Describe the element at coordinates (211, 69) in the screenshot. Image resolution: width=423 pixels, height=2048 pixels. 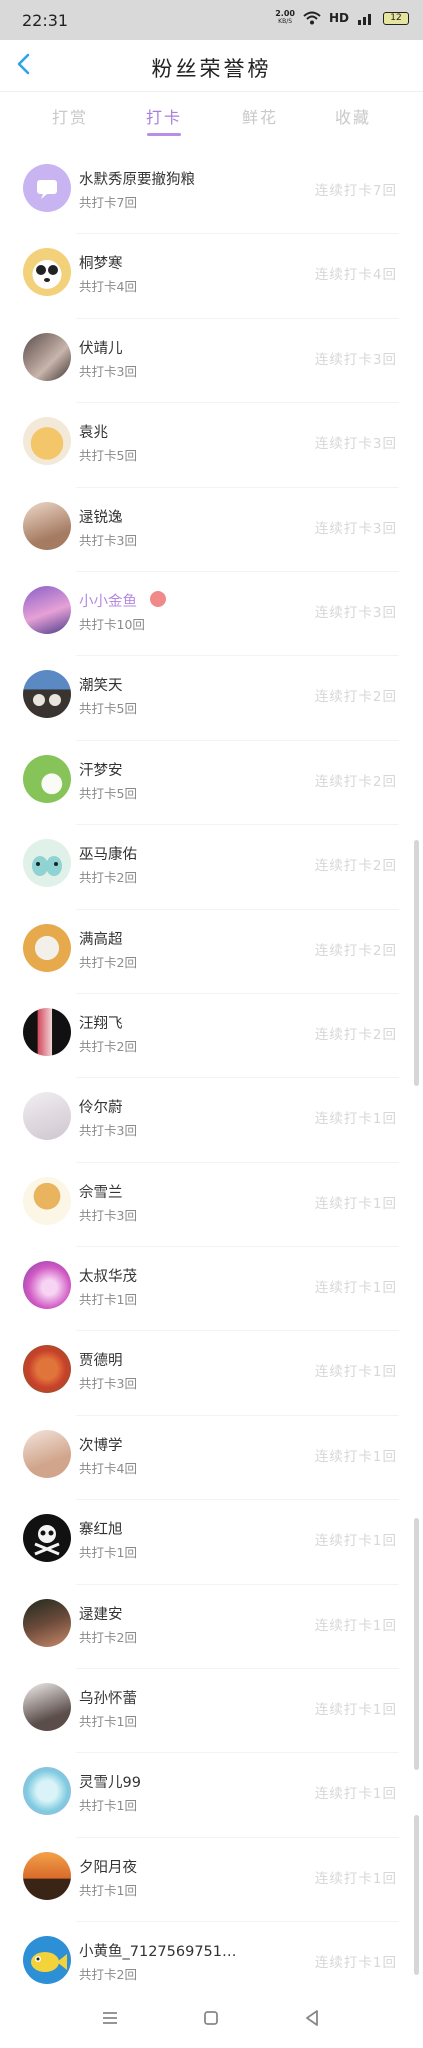
I see `page-title: 粉丝荣誉榜` at that location.